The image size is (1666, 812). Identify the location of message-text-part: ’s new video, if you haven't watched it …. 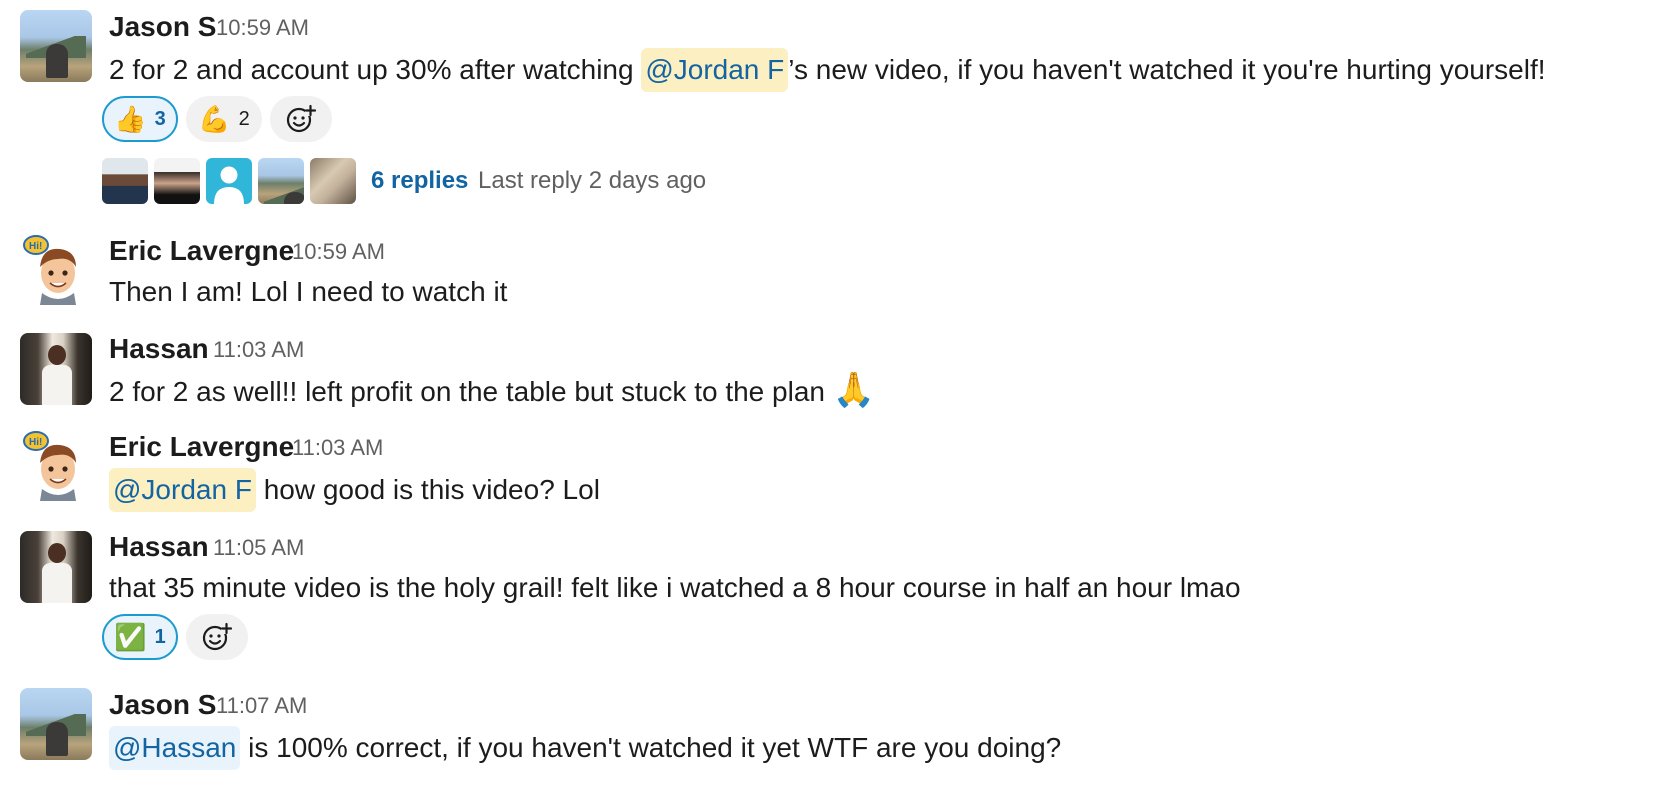
(1167, 69).